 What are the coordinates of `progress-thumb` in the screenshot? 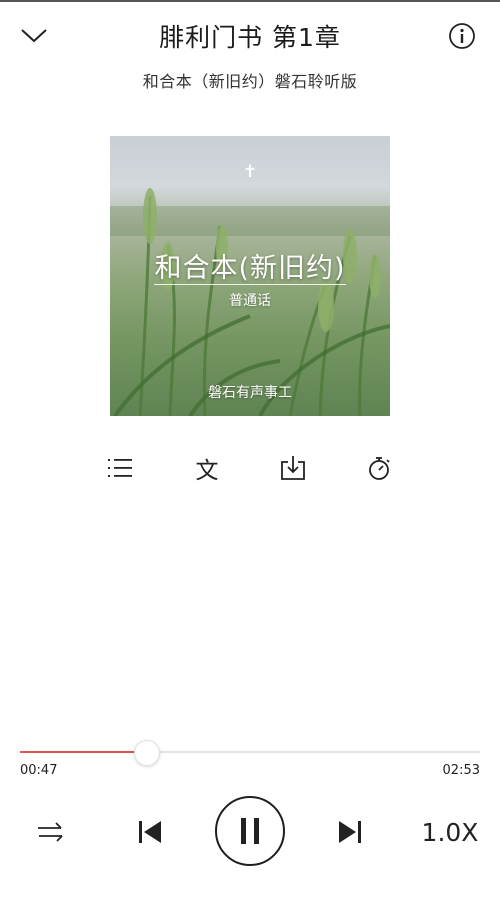 It's located at (147, 753).